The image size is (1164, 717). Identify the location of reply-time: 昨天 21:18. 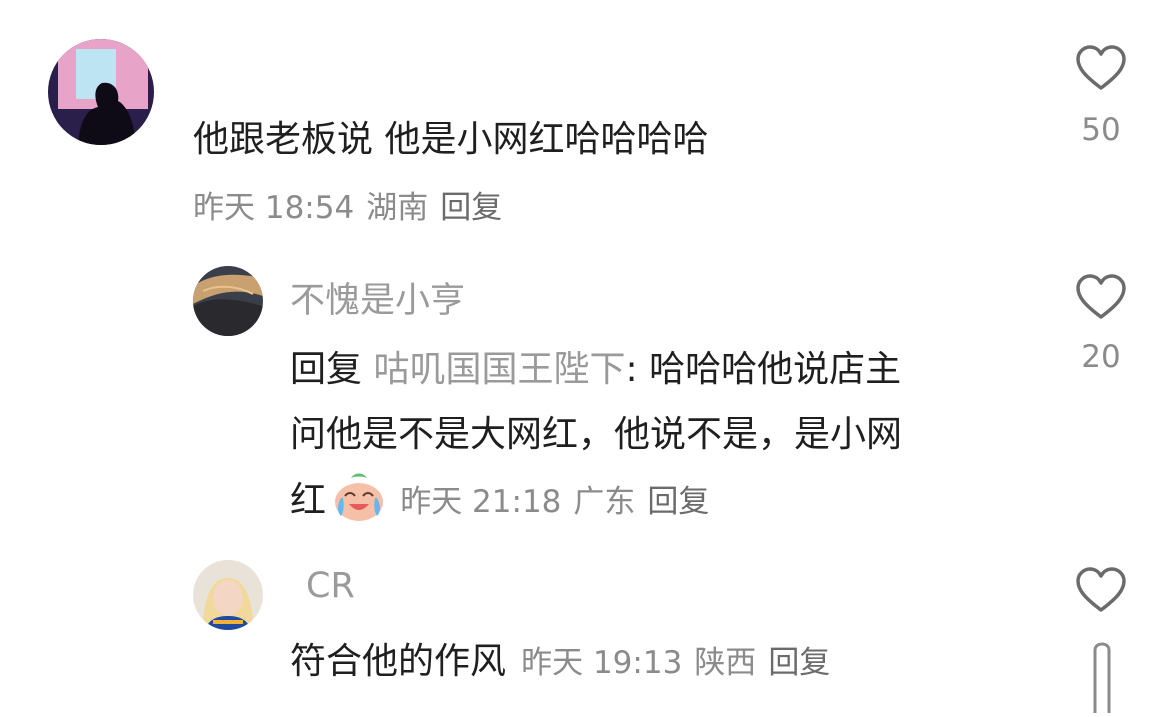
(481, 502).